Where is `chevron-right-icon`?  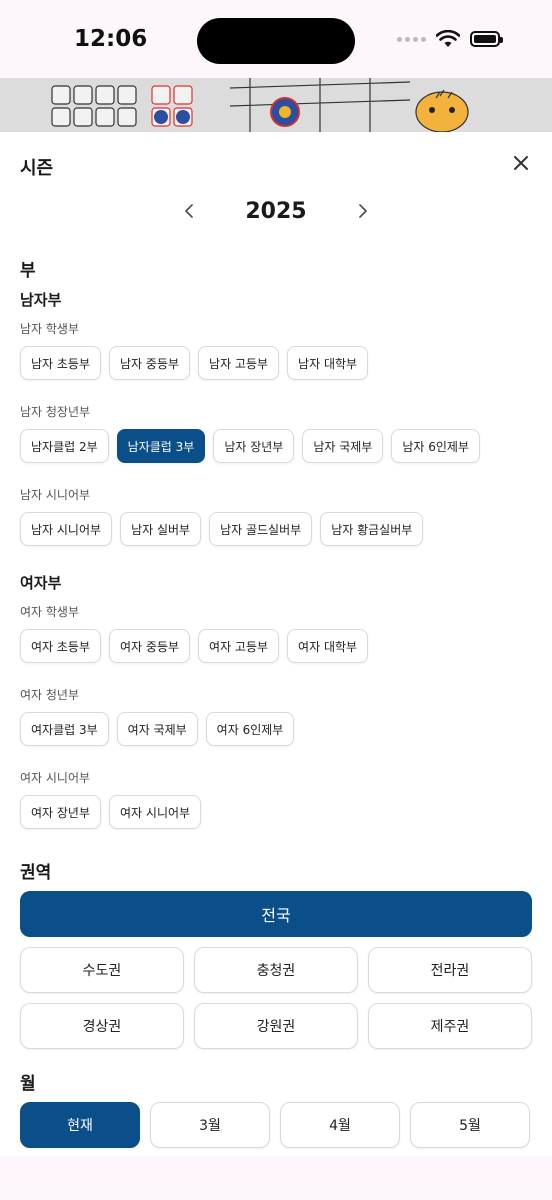 chevron-right-icon is located at coordinates (362, 211).